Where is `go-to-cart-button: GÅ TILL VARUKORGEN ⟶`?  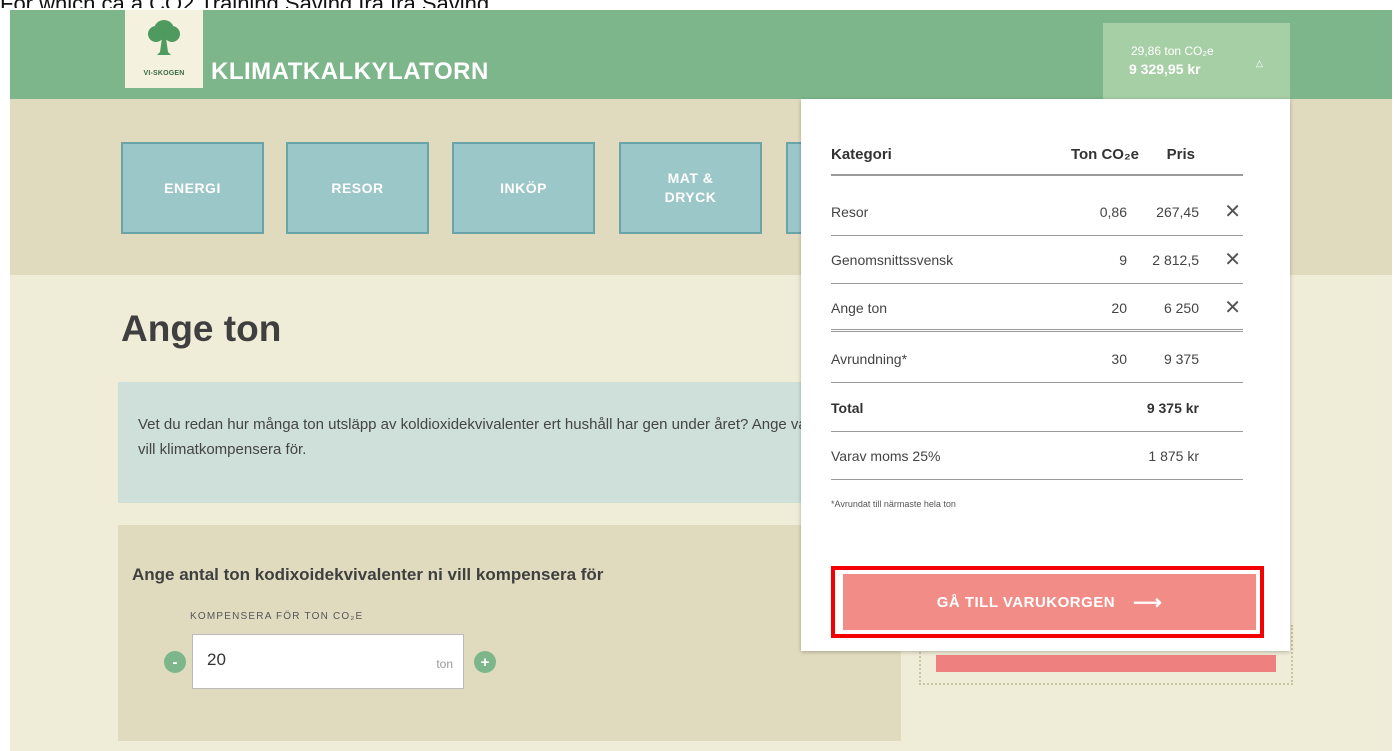 go-to-cart-button: GÅ TILL VARUKORGEN ⟶ is located at coordinates (1049, 602).